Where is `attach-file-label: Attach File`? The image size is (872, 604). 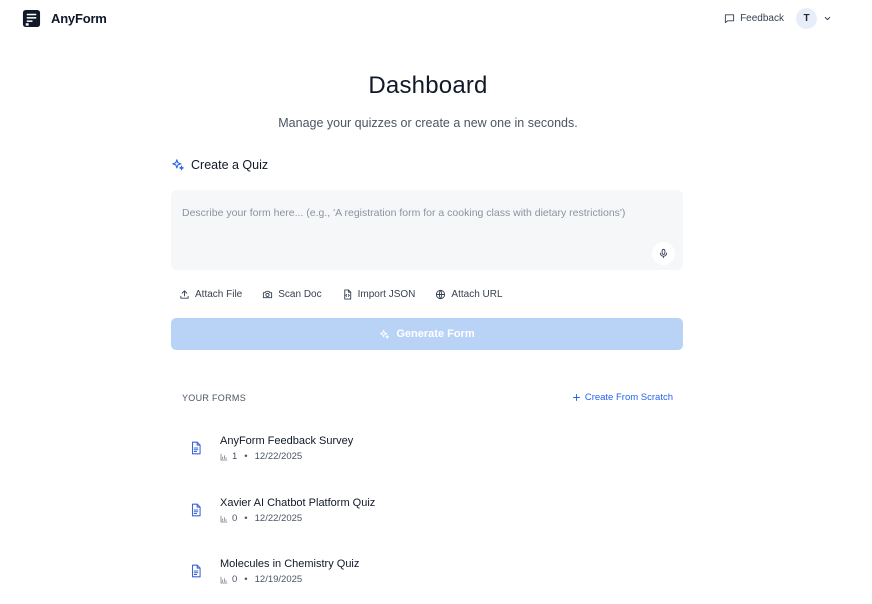 attach-file-label: Attach File is located at coordinates (219, 294).